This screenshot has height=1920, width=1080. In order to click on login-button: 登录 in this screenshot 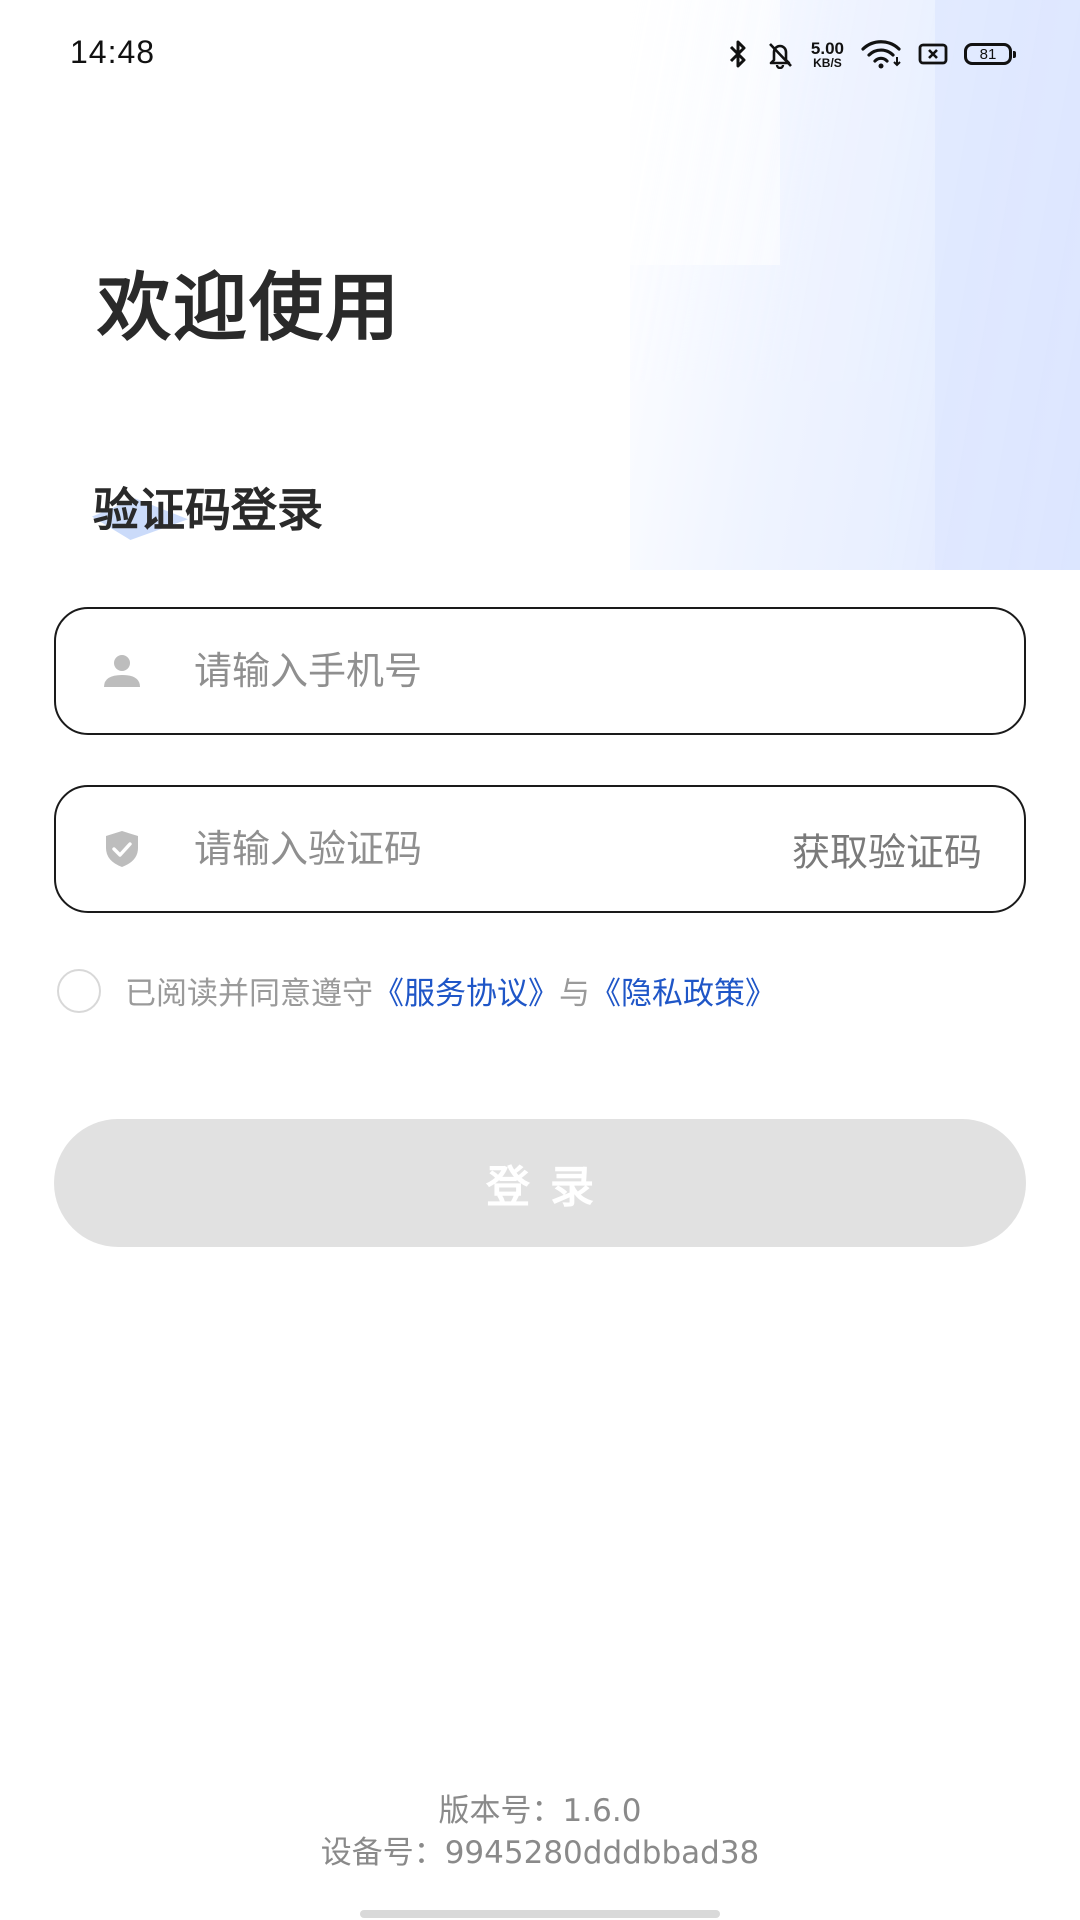, I will do `click(540, 1183)`.